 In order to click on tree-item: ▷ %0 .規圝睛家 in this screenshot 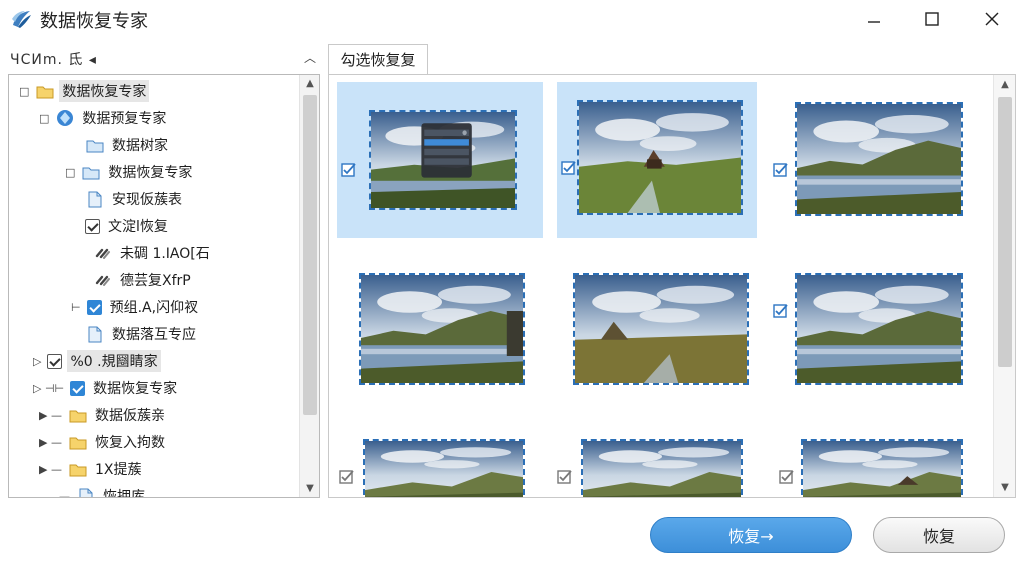, I will do `click(97, 361)`.